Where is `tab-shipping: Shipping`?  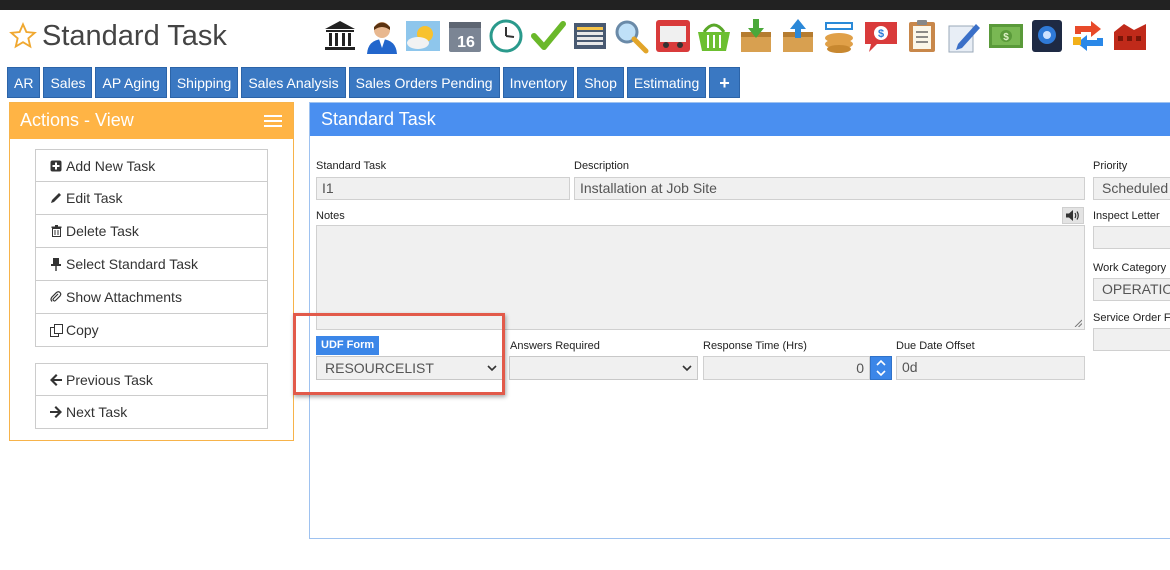 tab-shipping: Shipping is located at coordinates (204, 82).